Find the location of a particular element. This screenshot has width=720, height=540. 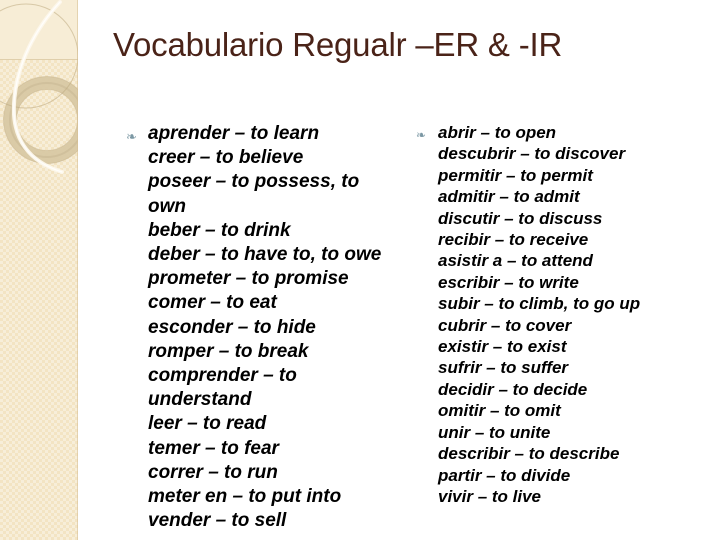

vocabulary-entry: romper – to break is located at coordinates (228, 351).